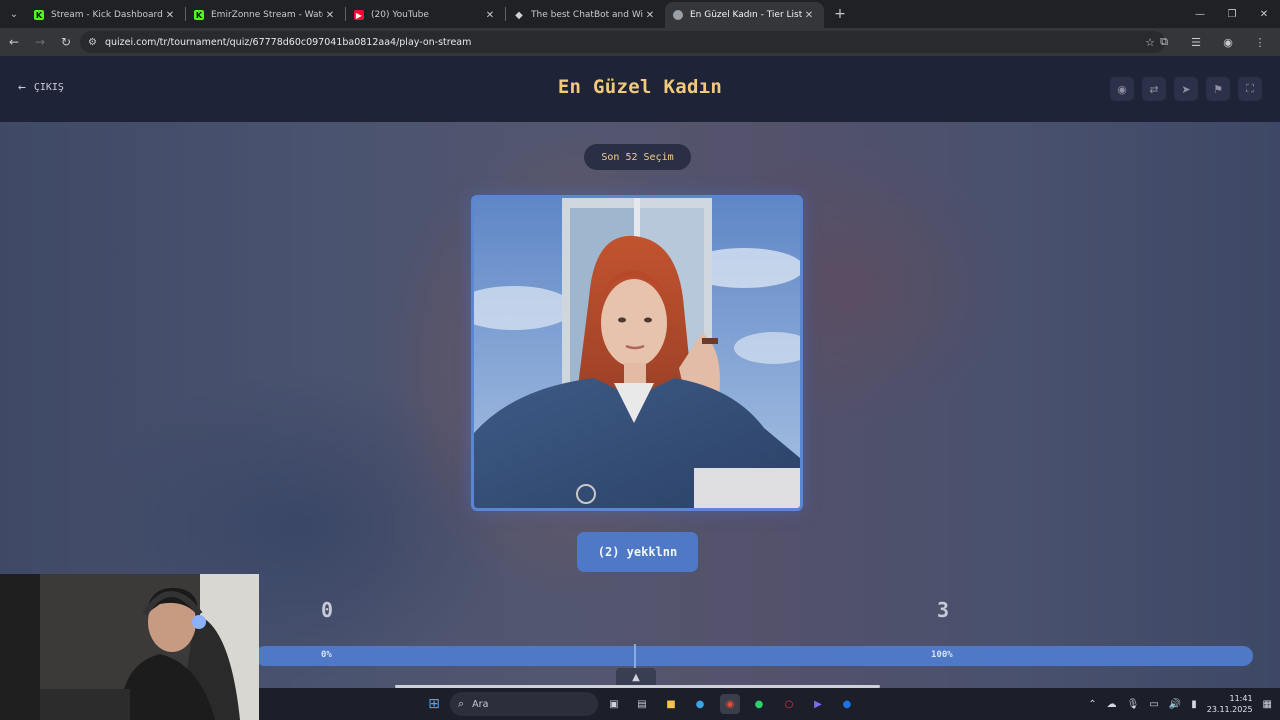 Image resolution: width=1280 pixels, height=720 pixels. I want to click on page-title: En Güzel Kadın, so click(640, 87).